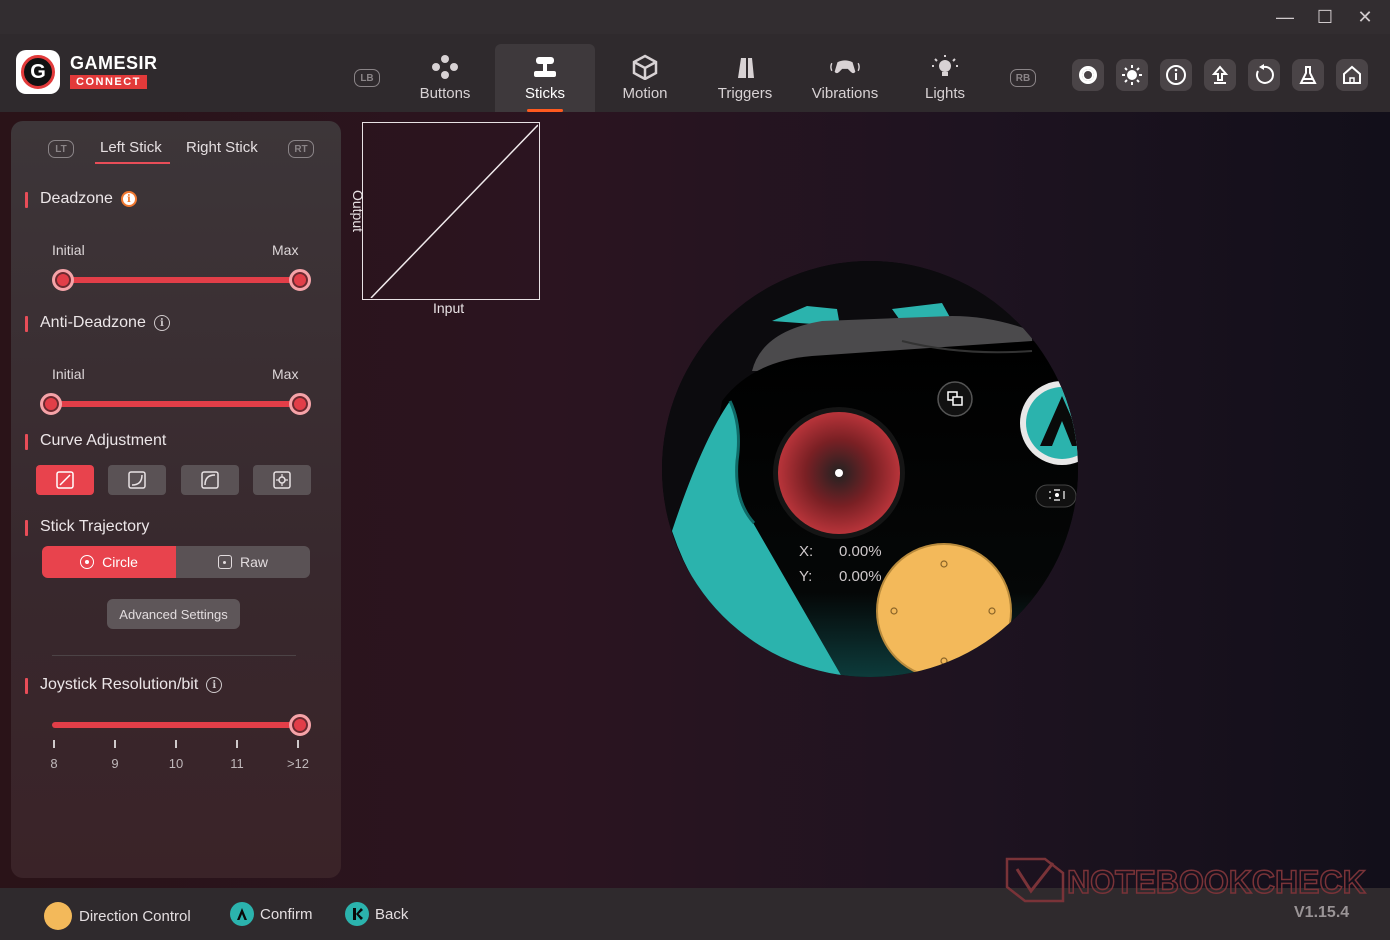  I want to click on curve-fast-button, so click(210, 480).